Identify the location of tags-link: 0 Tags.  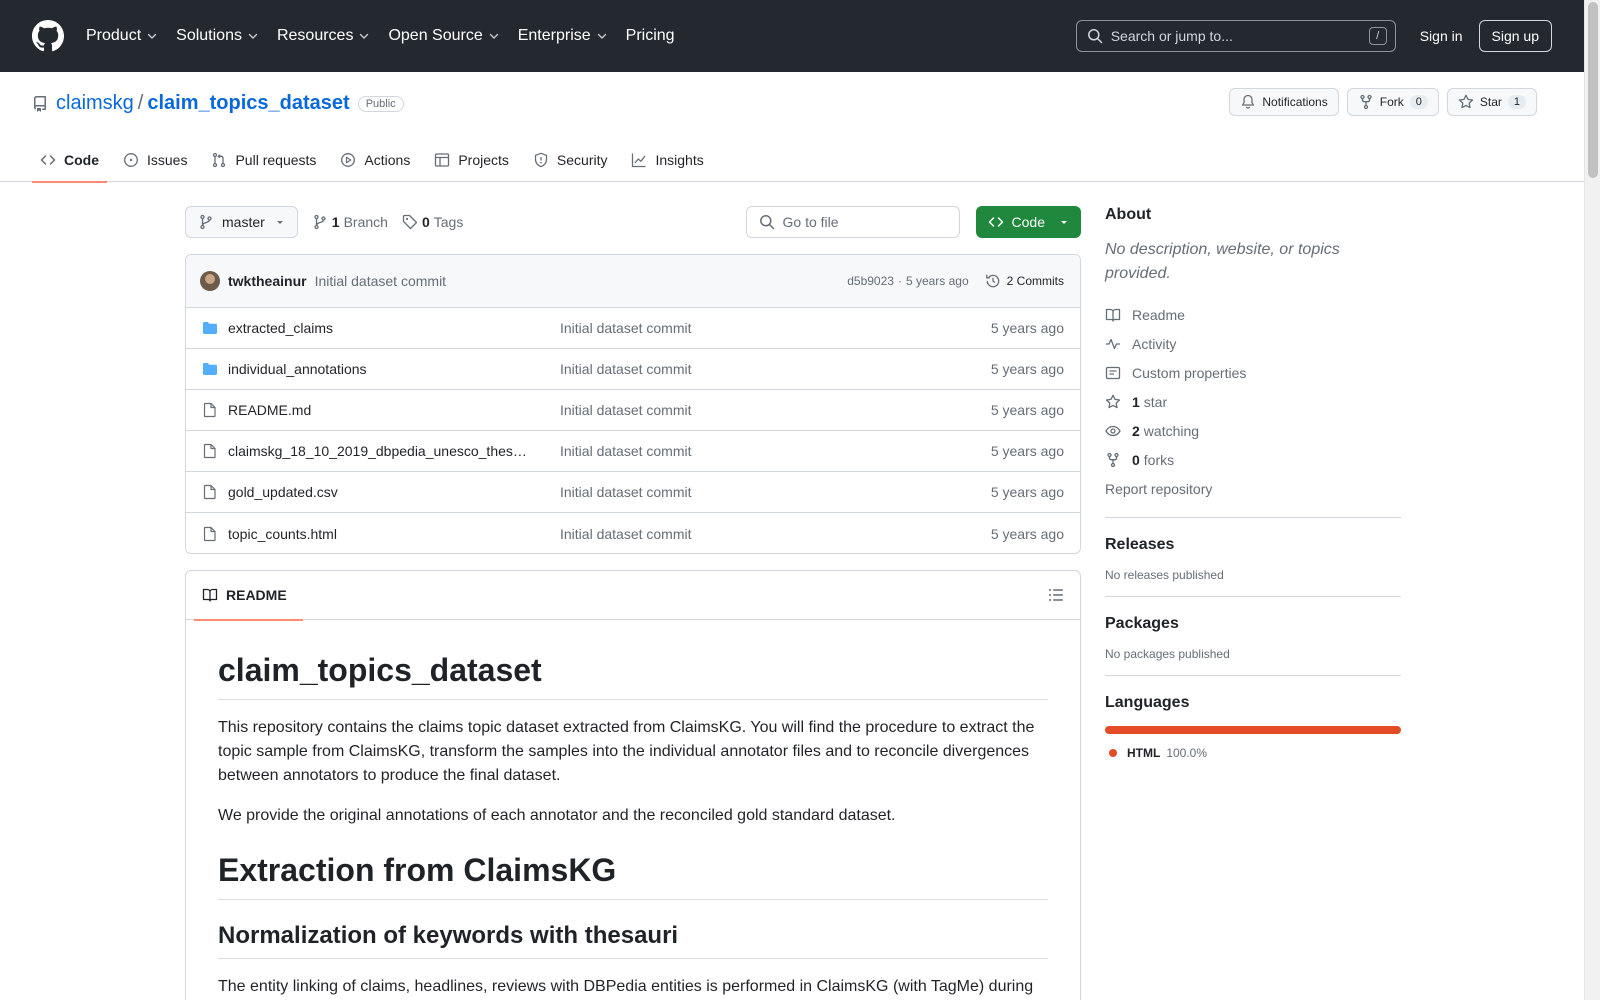
(432, 222).